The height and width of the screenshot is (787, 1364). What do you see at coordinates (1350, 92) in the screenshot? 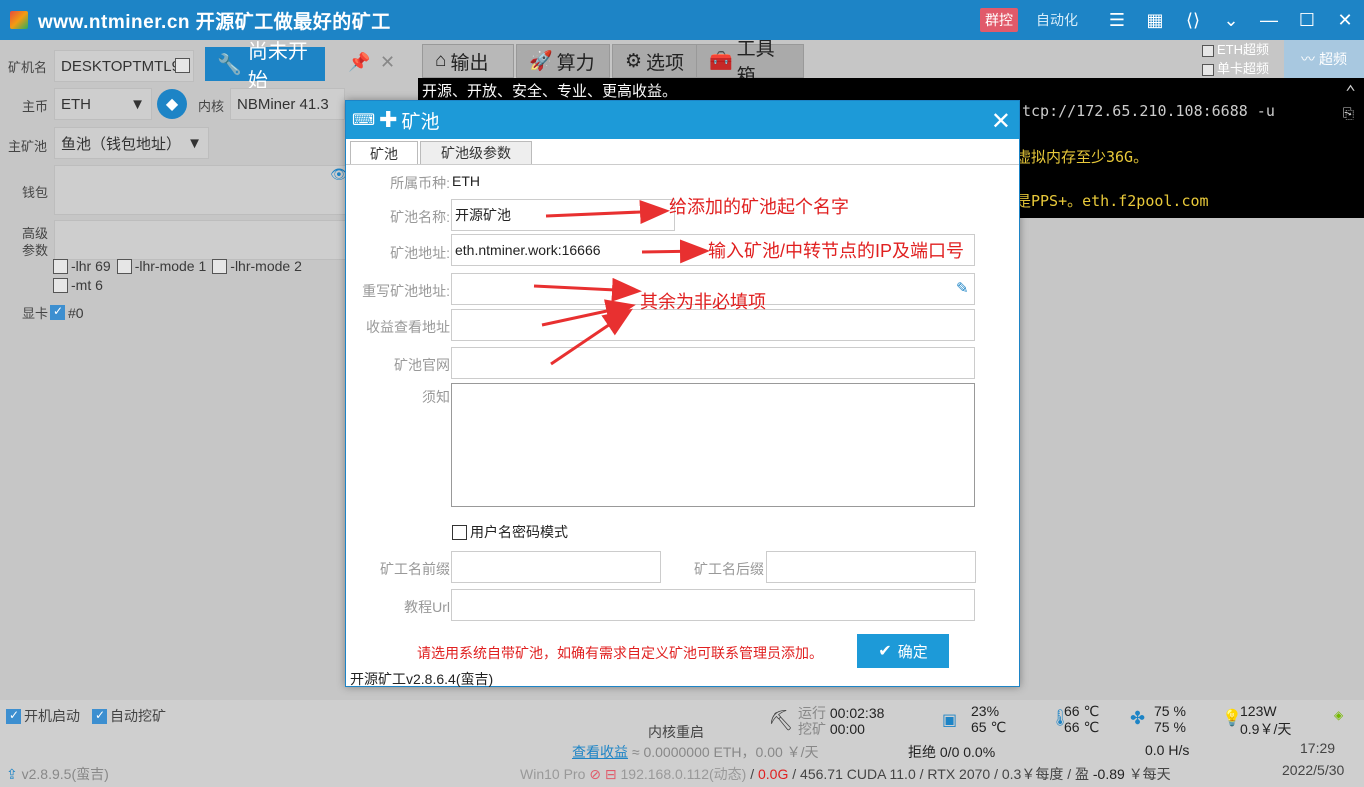
I see `scroll-up-icon: ⌃` at bounding box center [1350, 92].